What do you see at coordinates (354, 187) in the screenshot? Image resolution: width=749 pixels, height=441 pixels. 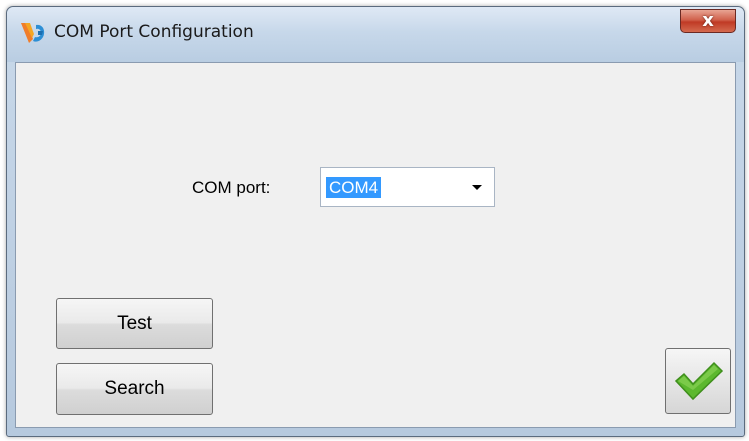 I see `com-port-selected-value: COM4` at bounding box center [354, 187].